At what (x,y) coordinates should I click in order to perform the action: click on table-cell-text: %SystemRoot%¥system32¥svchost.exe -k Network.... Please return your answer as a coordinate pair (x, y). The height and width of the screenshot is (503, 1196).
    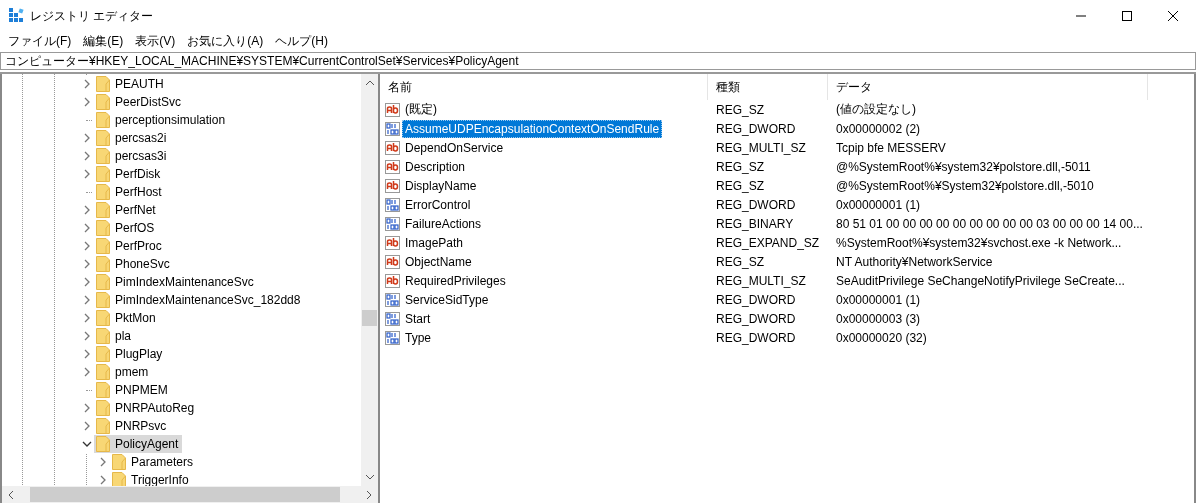
    Looking at the image, I should click on (979, 242).